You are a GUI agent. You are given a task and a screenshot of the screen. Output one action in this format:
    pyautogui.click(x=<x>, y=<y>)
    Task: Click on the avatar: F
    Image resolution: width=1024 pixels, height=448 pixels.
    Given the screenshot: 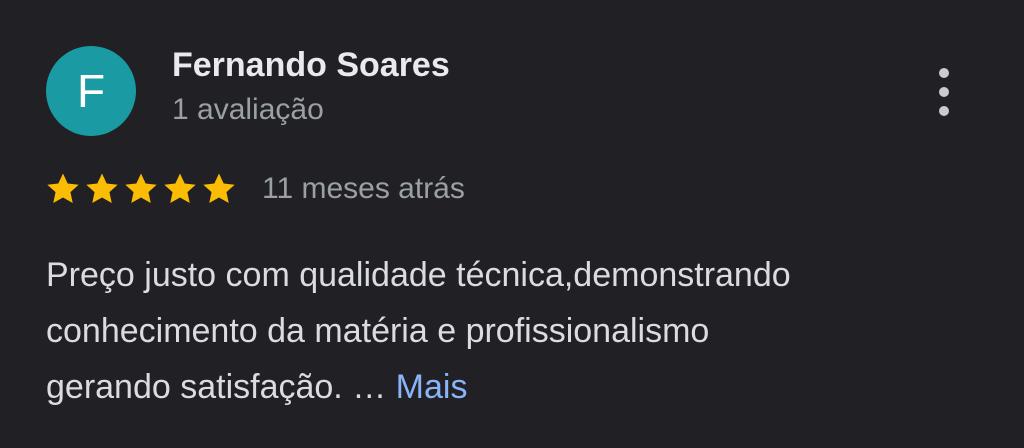 What is the action you would take?
    pyautogui.click(x=91, y=91)
    